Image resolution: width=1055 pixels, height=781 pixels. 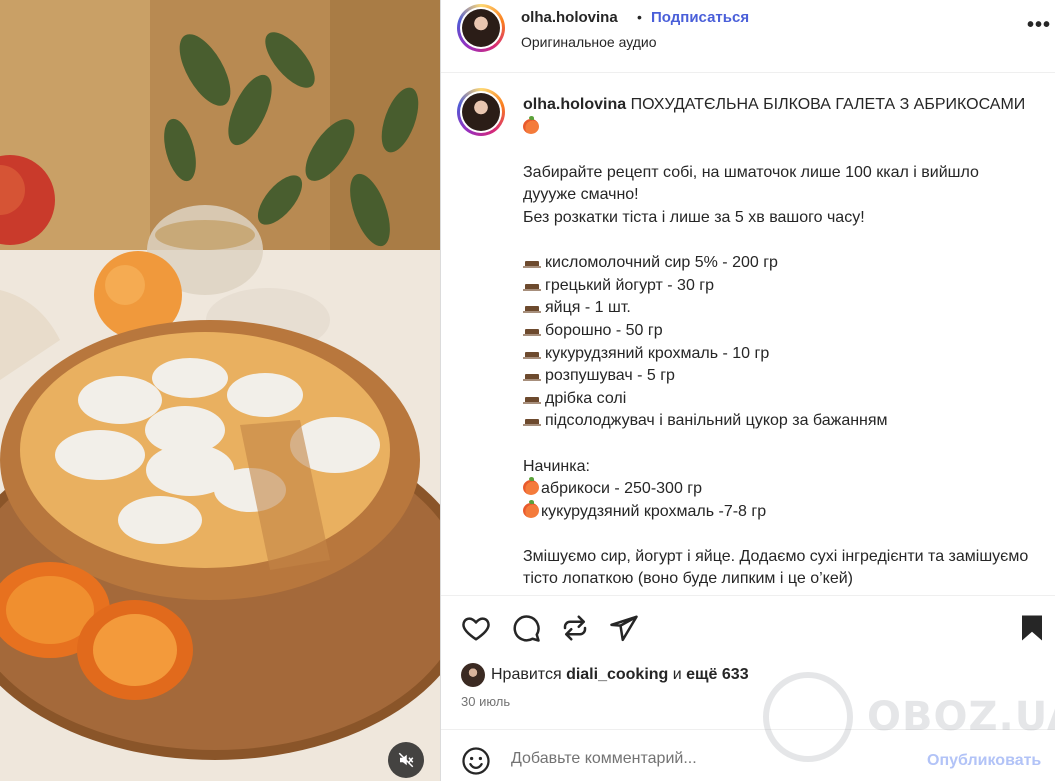 I want to click on ingredient-item: кукурудзяний крохмаль - 10 гр, so click(x=778, y=354).